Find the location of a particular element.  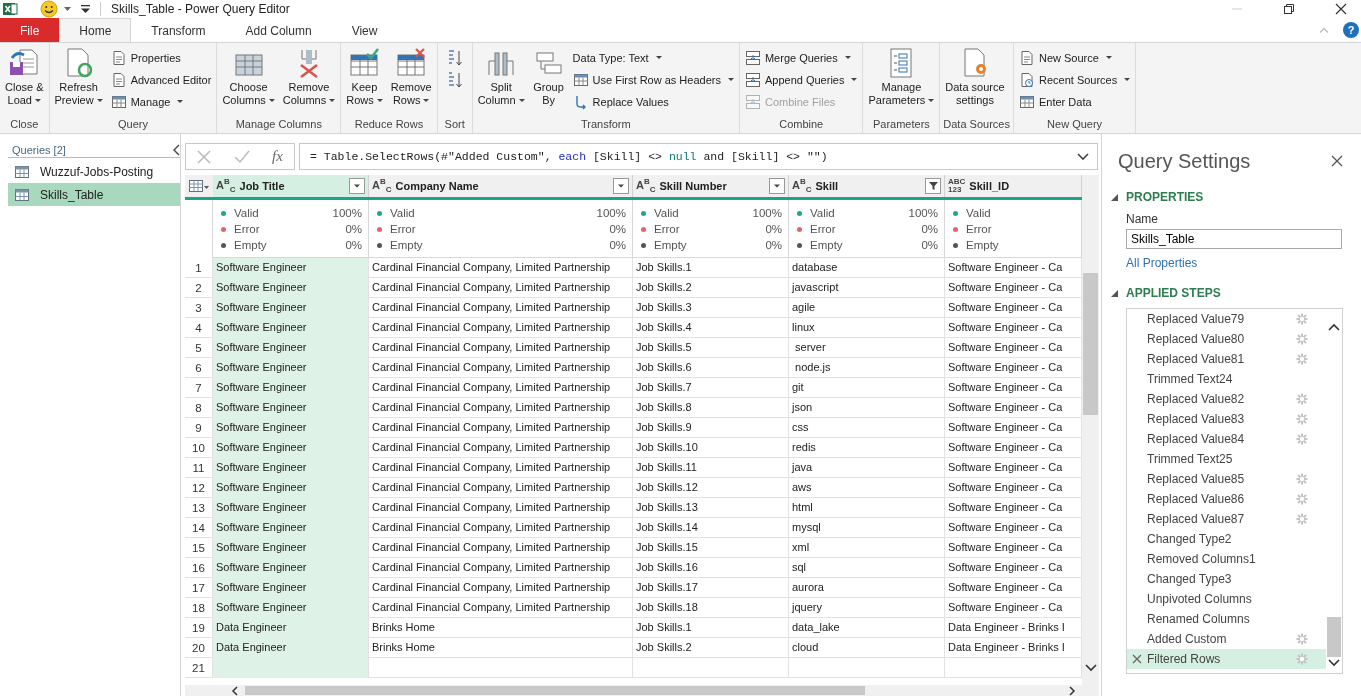

applied-step: Trimmed Text24 is located at coordinates (1226, 379).